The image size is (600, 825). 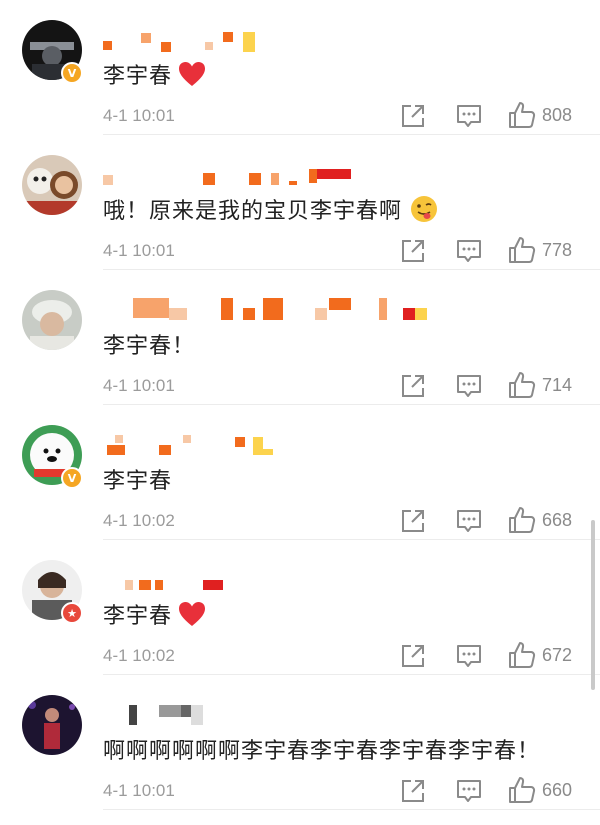 What do you see at coordinates (351, 809) in the screenshot?
I see `divider` at bounding box center [351, 809].